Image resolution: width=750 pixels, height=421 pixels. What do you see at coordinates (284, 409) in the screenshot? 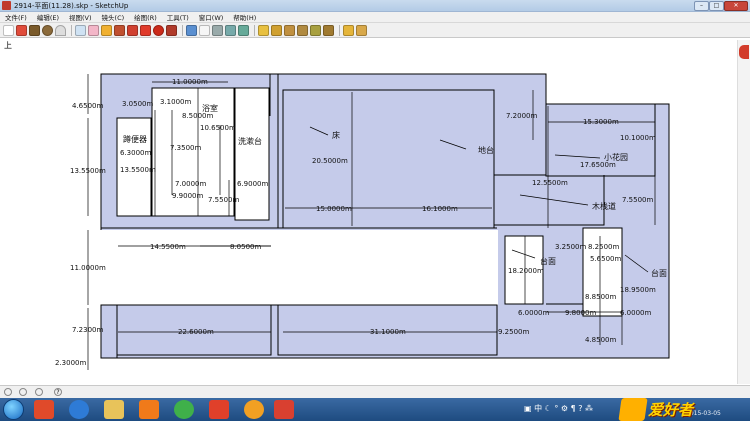
I see `sketchup-taskbar-icon` at bounding box center [284, 409].